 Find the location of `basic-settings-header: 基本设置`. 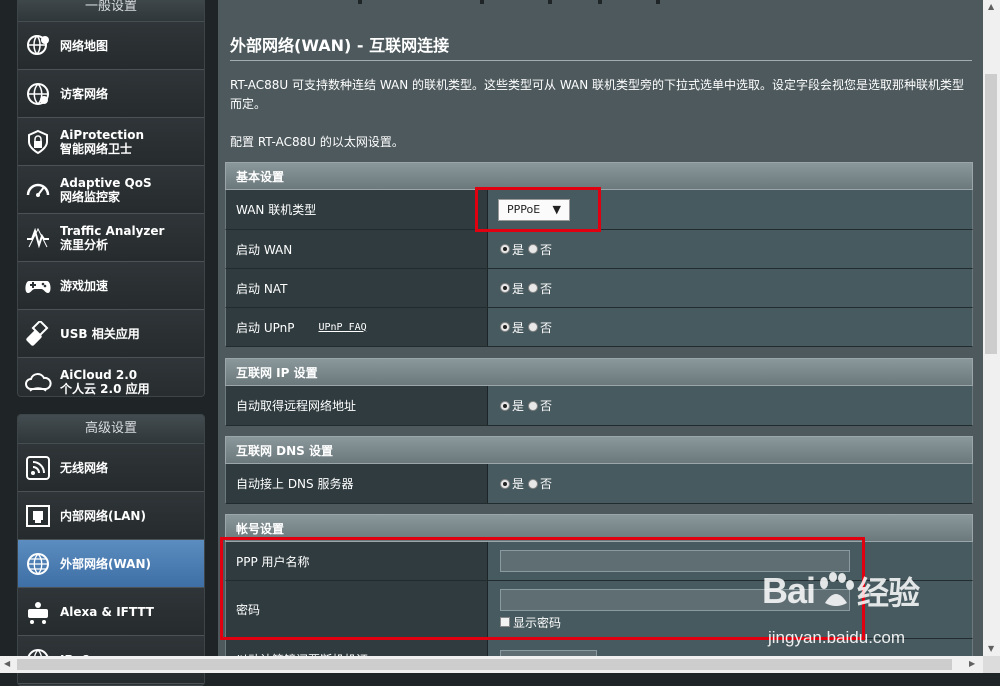

basic-settings-header: 基本设置 is located at coordinates (599, 176).